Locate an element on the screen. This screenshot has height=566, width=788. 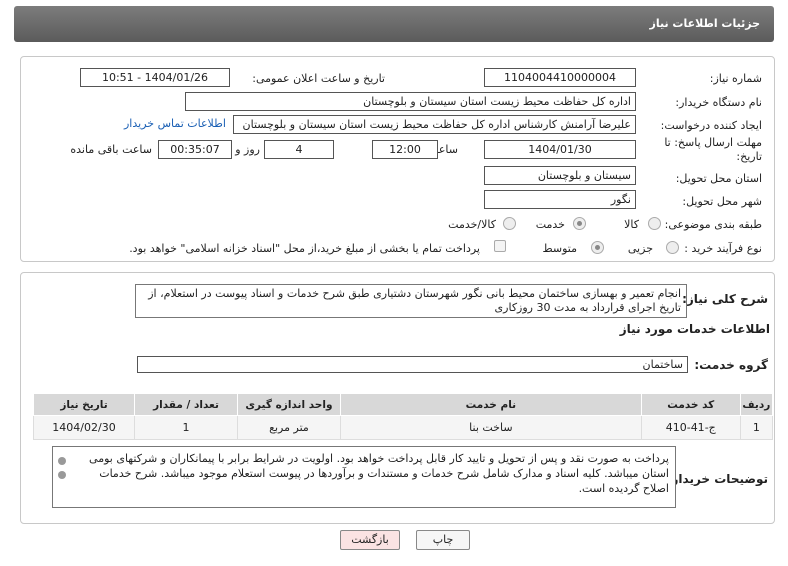
process-minor-label: جزیی is located at coordinates (640, 248).